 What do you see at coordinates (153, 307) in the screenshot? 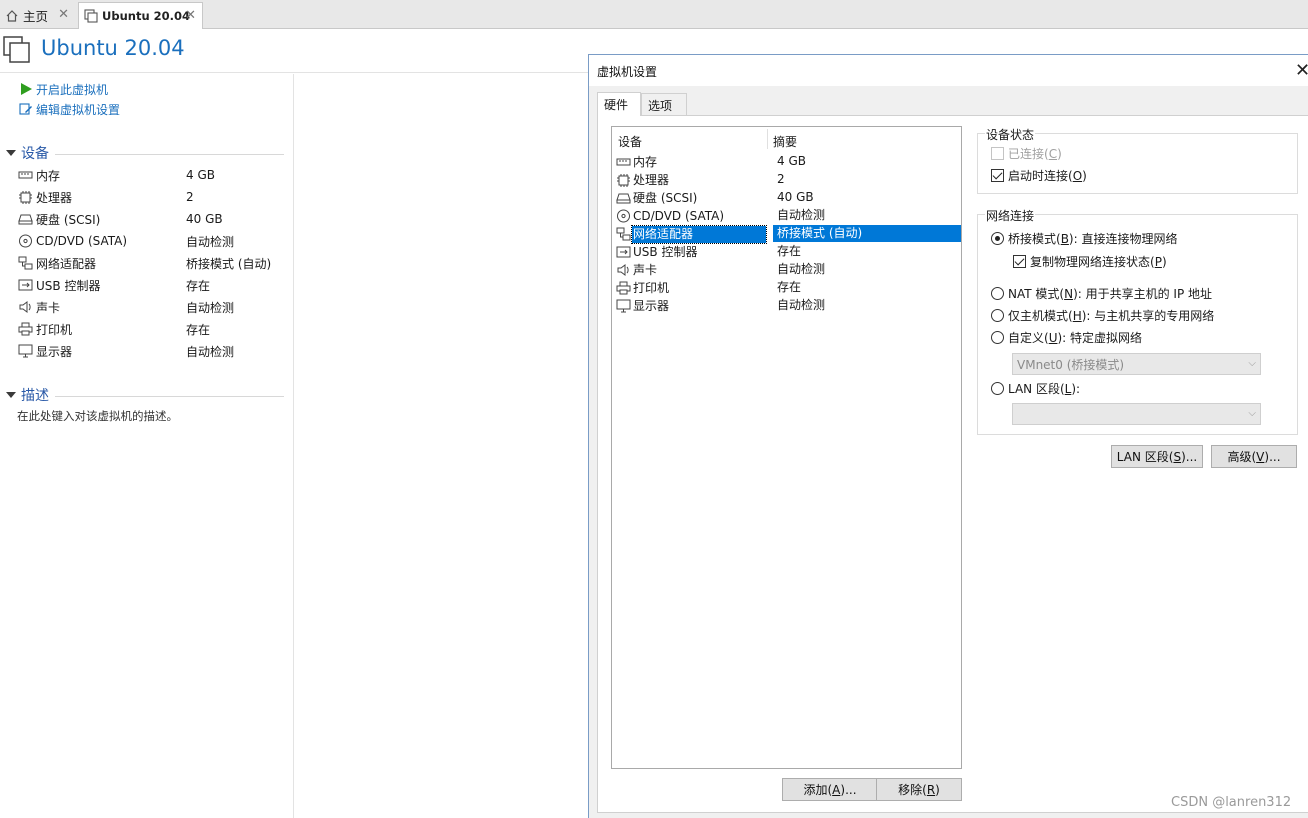
I see `device-row: 声卡 自动检测` at bounding box center [153, 307].